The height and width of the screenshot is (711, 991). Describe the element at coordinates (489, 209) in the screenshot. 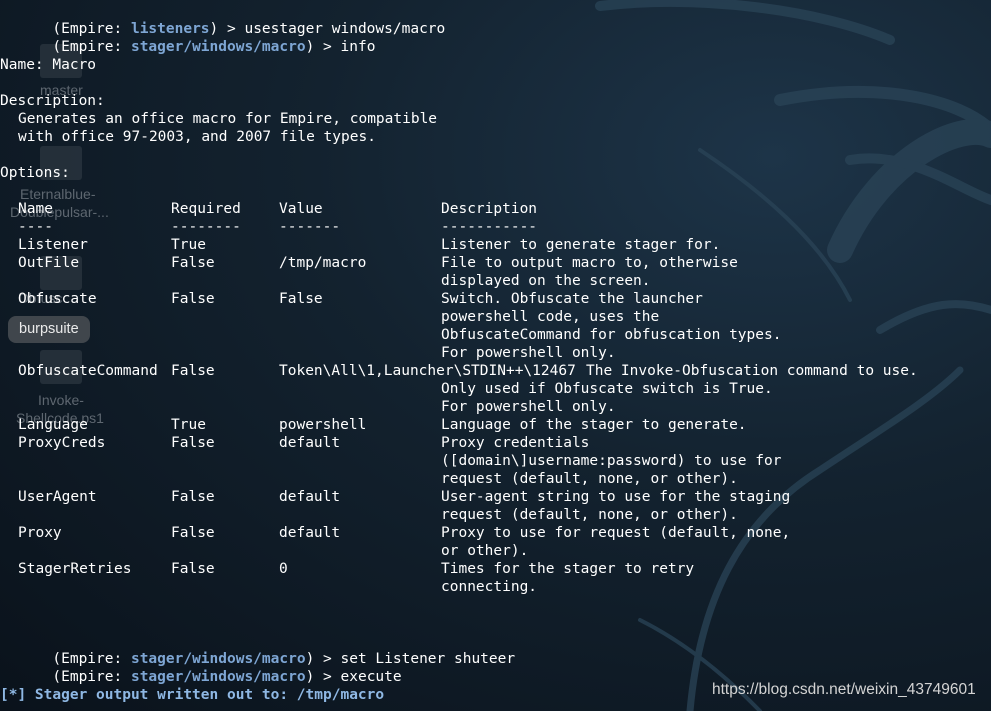

I see `column-header-description: Description` at that location.